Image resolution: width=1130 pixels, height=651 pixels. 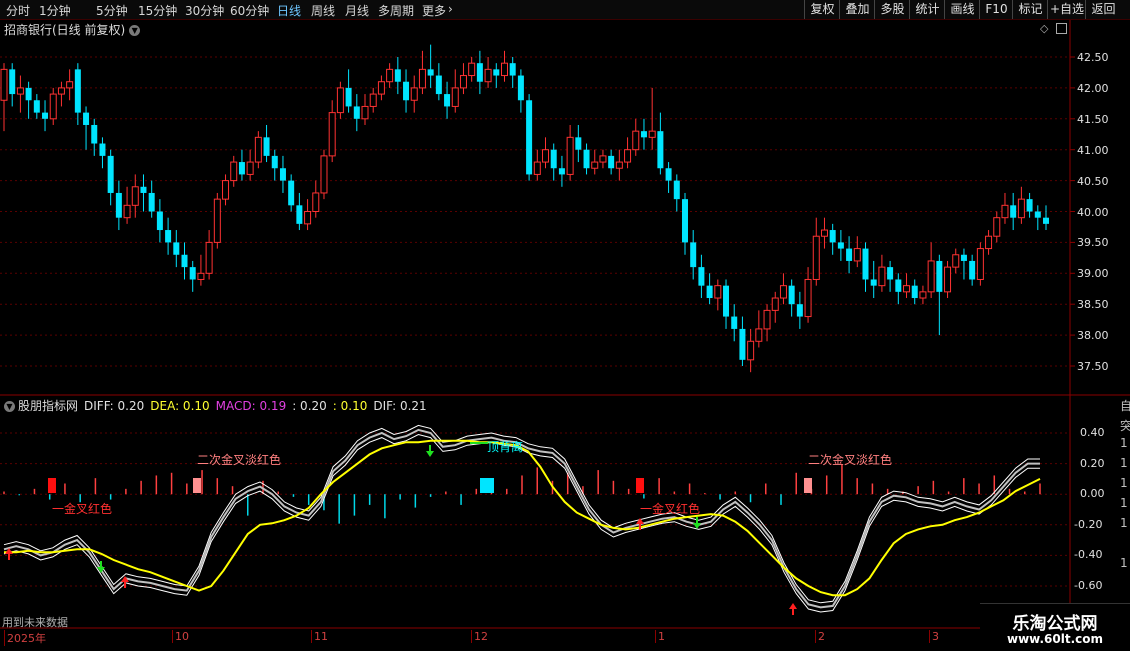 I want to click on date-tick-label: 12, so click(x=479, y=636).